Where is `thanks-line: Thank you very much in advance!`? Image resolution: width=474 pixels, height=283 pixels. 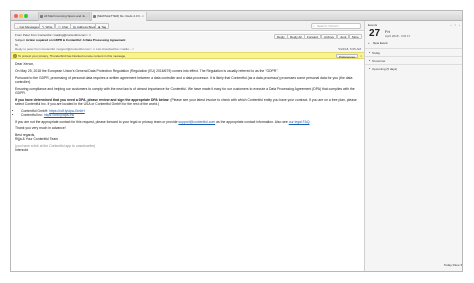 thanks-line: Thank you very much in advance! is located at coordinates (40, 128).